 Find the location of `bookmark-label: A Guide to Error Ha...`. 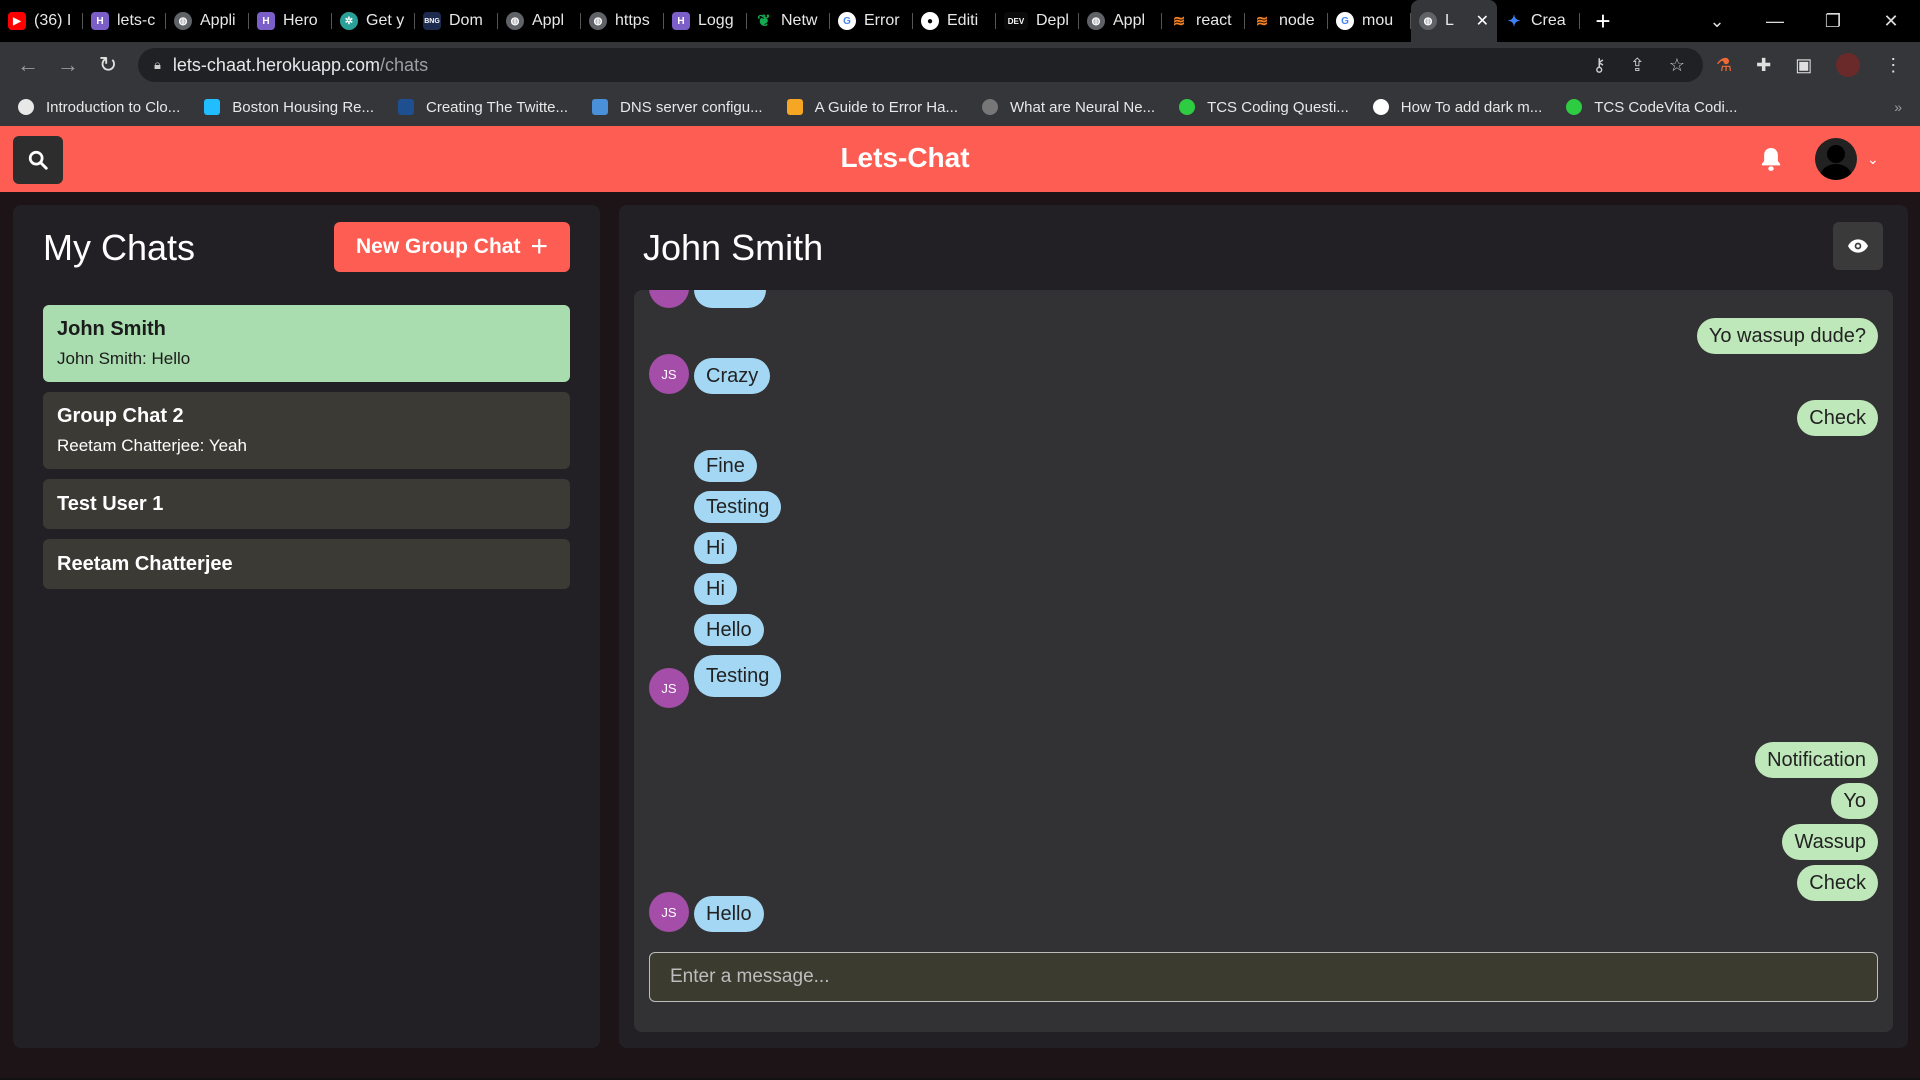

bookmark-label: A Guide to Error Ha... is located at coordinates (886, 107).